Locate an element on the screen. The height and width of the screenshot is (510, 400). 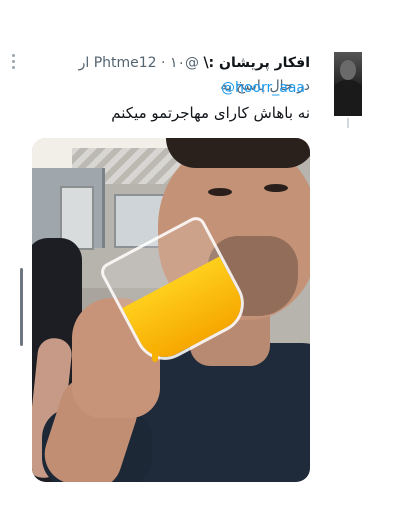
thread-line is located at coordinates (348, 123).